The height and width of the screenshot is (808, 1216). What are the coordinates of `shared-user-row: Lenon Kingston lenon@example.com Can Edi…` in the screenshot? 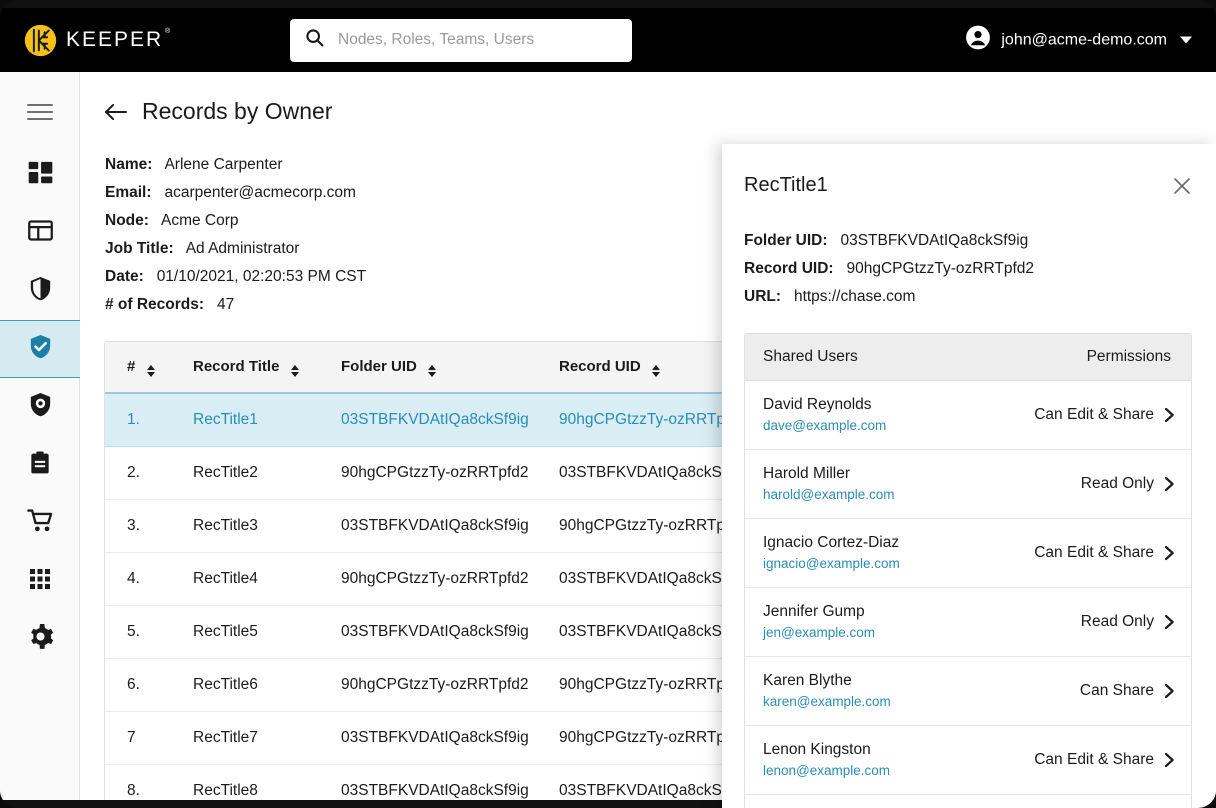 It's located at (968, 760).